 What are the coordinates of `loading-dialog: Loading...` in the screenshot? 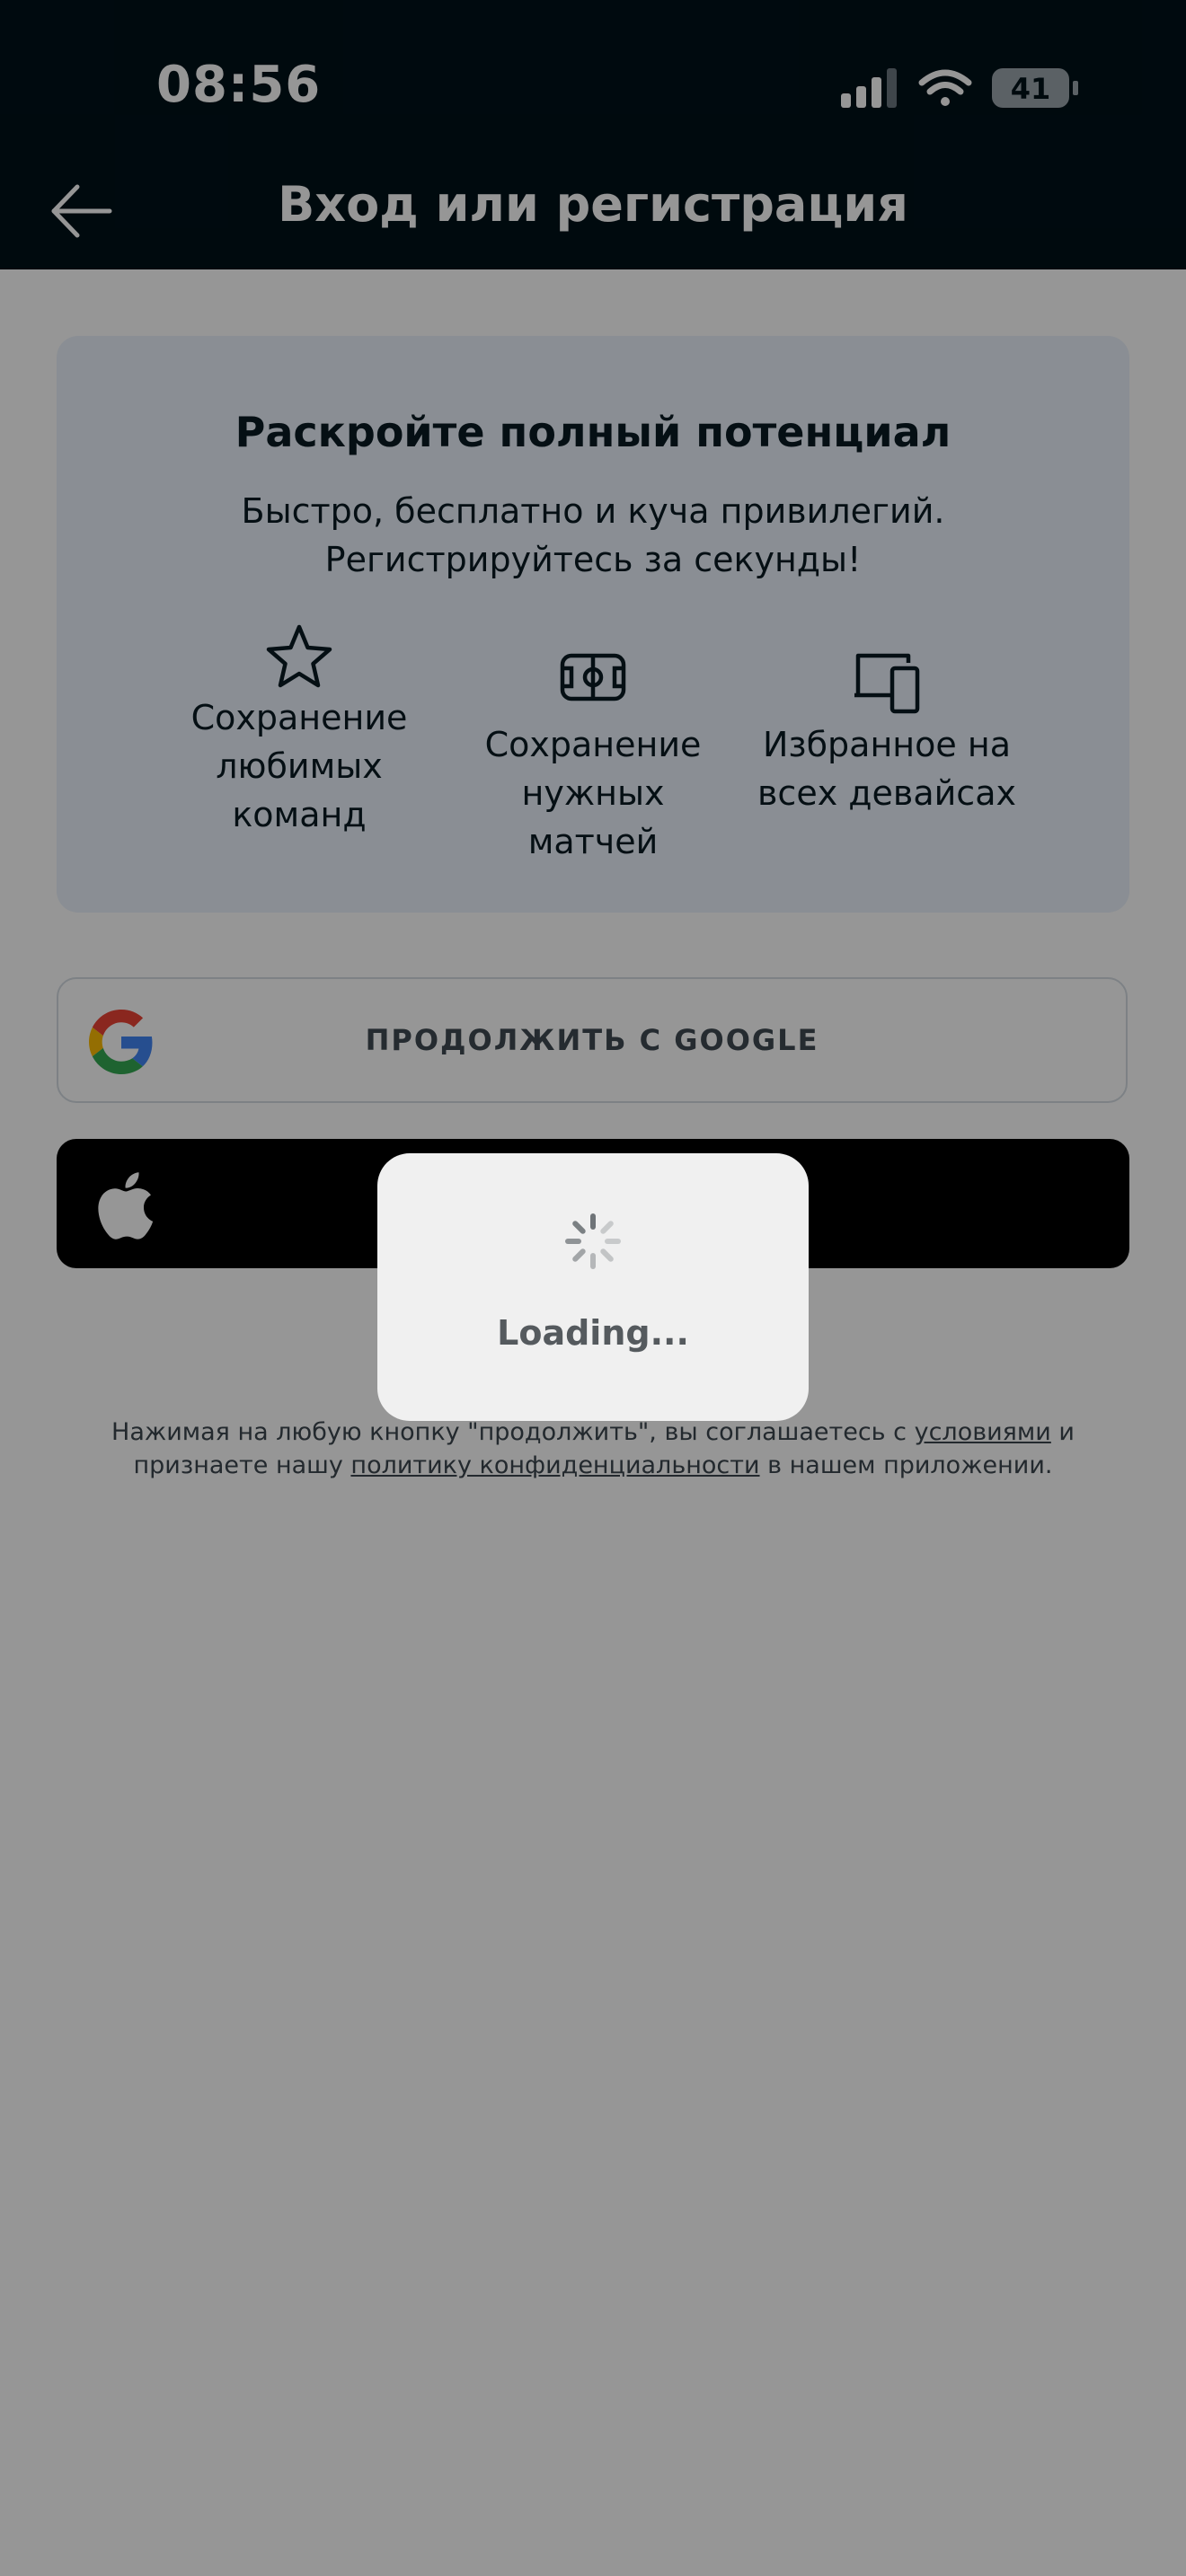 It's located at (593, 1287).